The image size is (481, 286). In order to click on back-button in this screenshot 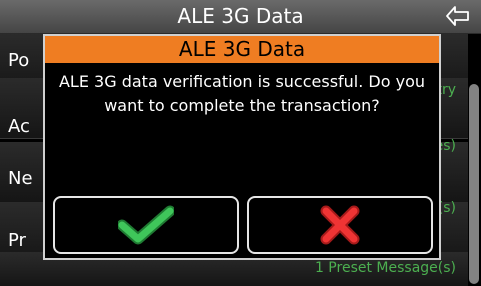, I will do `click(458, 16)`.